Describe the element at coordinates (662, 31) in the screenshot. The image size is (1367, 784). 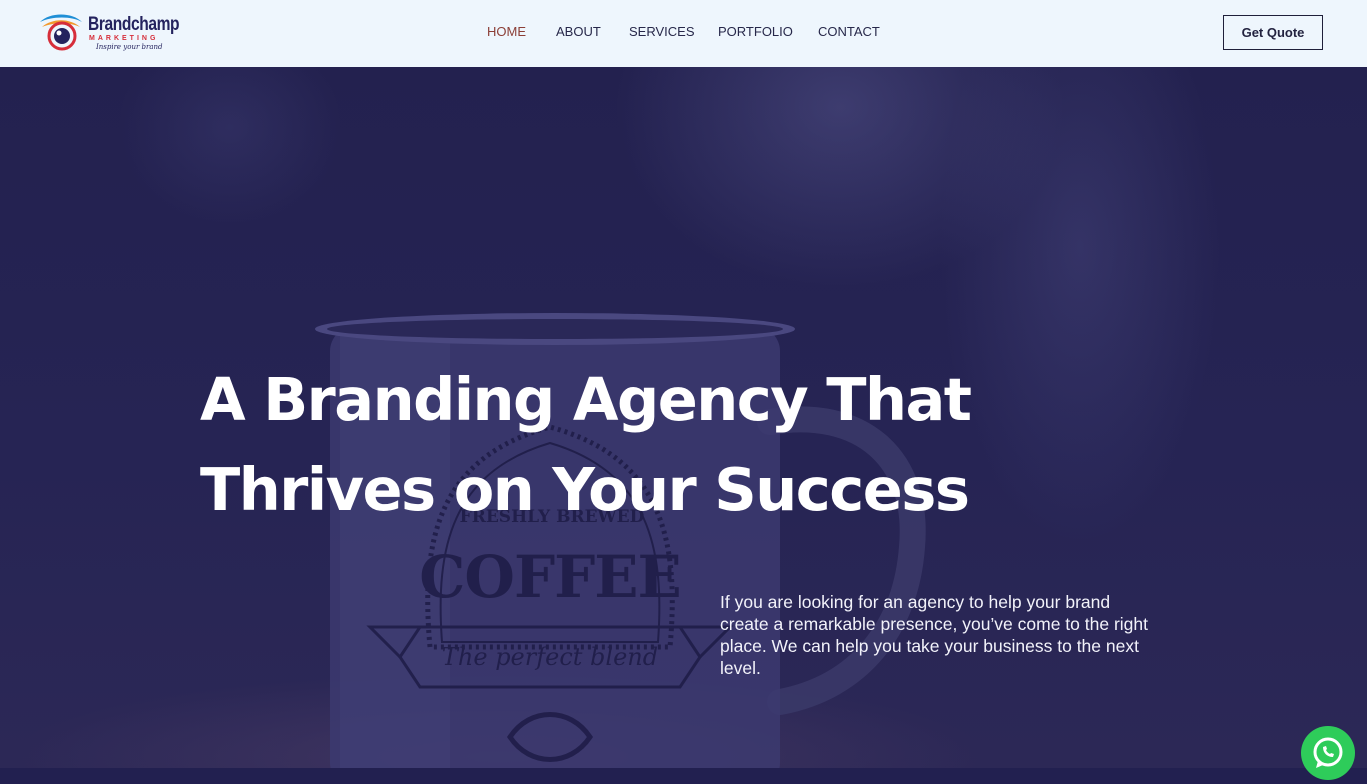
I see `nav-services: SERVICES` at that location.